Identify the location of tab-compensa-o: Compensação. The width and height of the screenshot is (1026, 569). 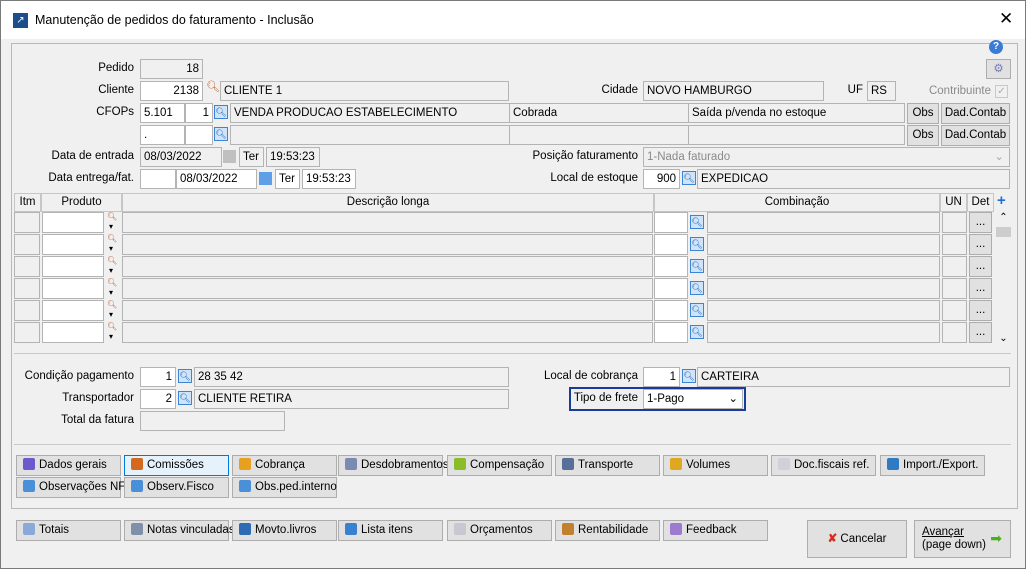
(499, 465).